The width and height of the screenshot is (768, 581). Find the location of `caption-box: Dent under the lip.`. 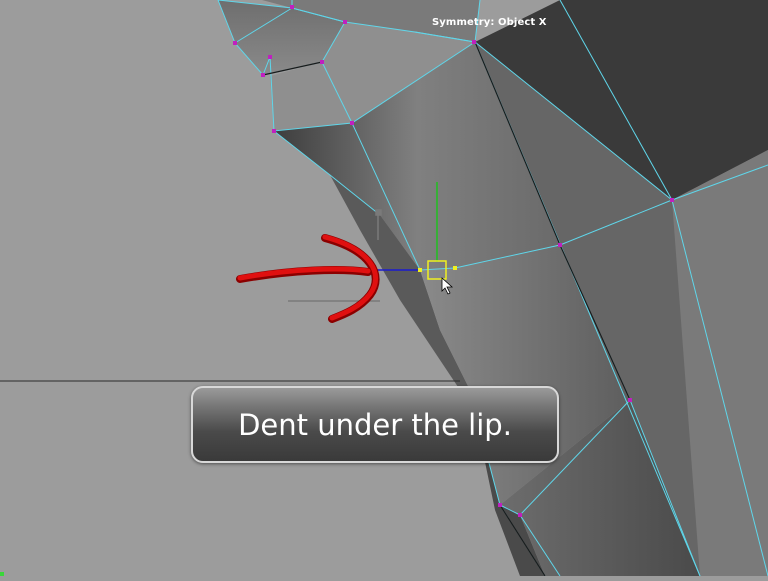

caption-box: Dent under the lip. is located at coordinates (375, 424).